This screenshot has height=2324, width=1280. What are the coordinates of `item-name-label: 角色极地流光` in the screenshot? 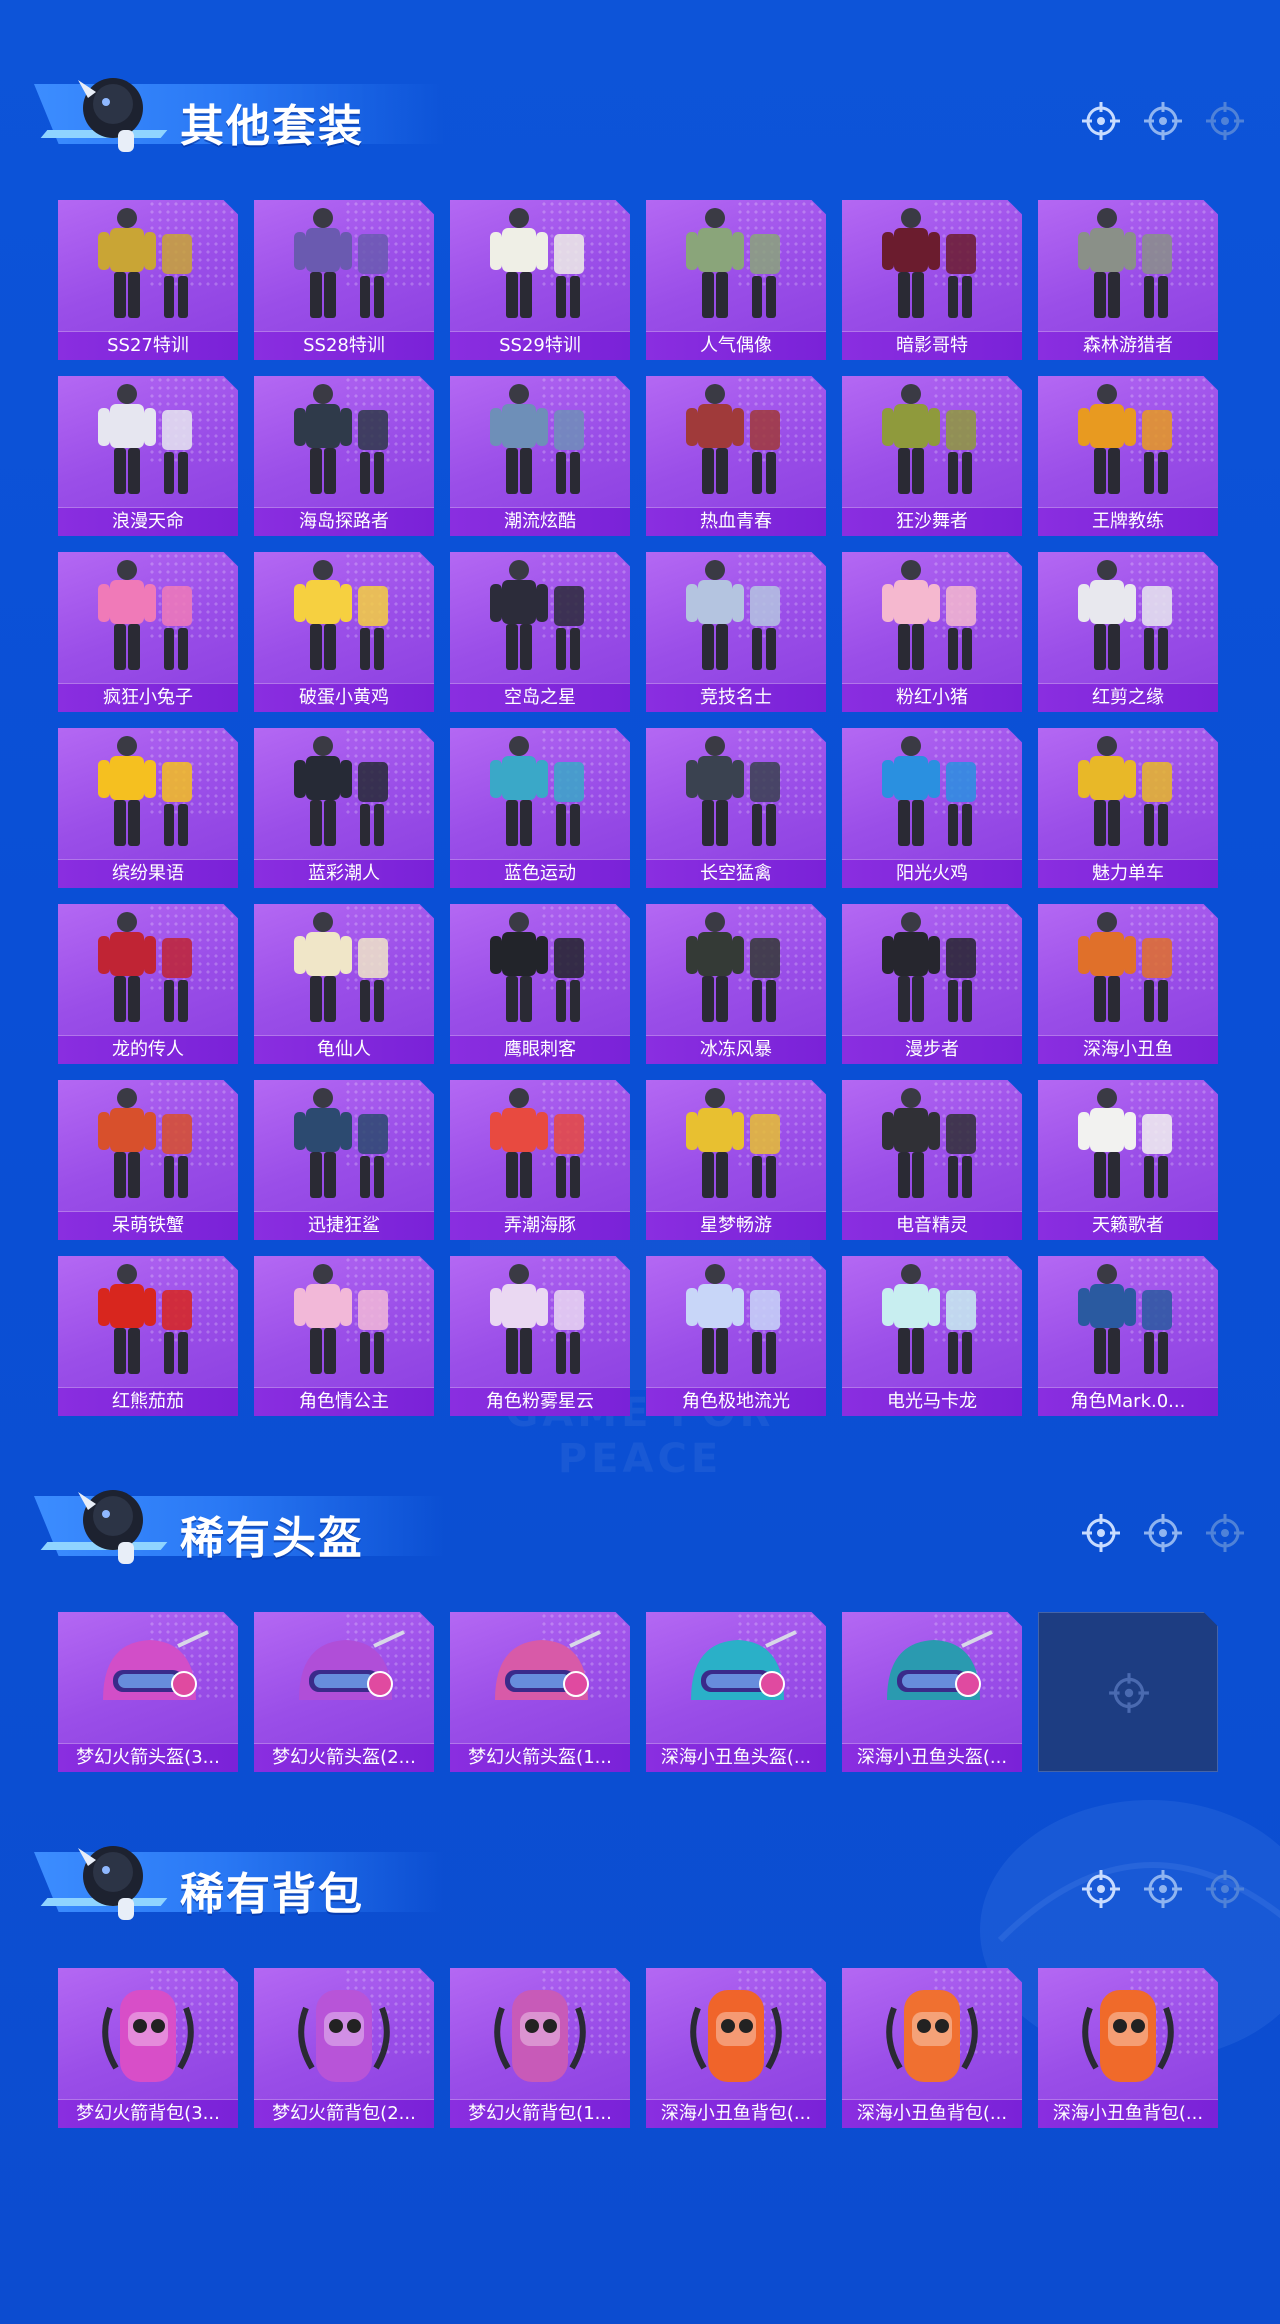 It's located at (736, 1401).